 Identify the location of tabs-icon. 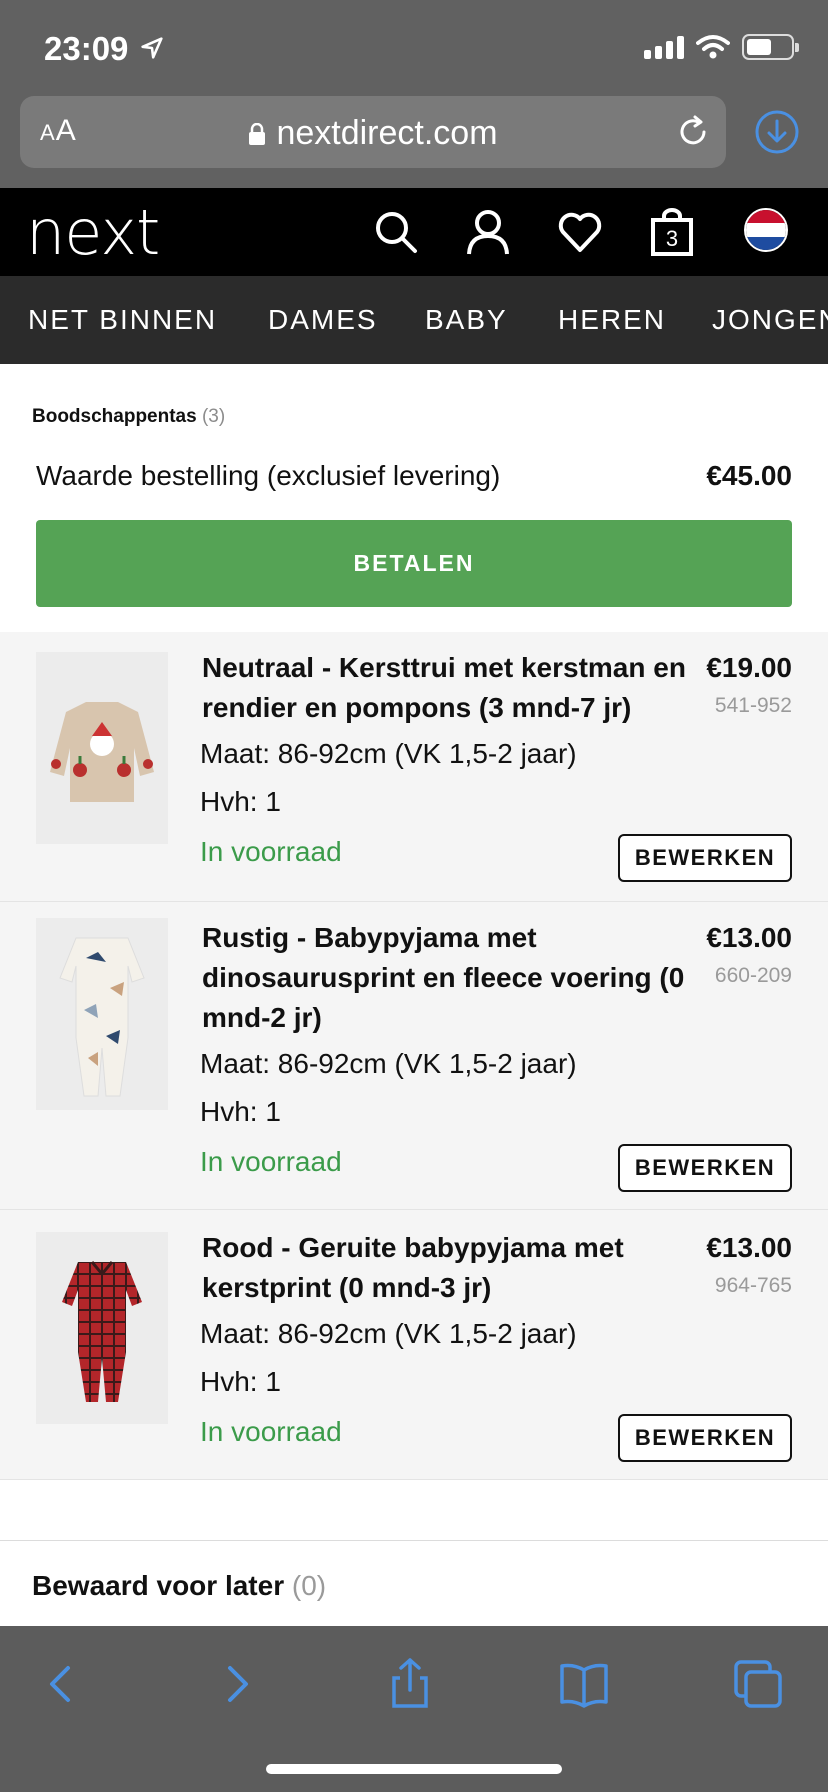
(758, 1684).